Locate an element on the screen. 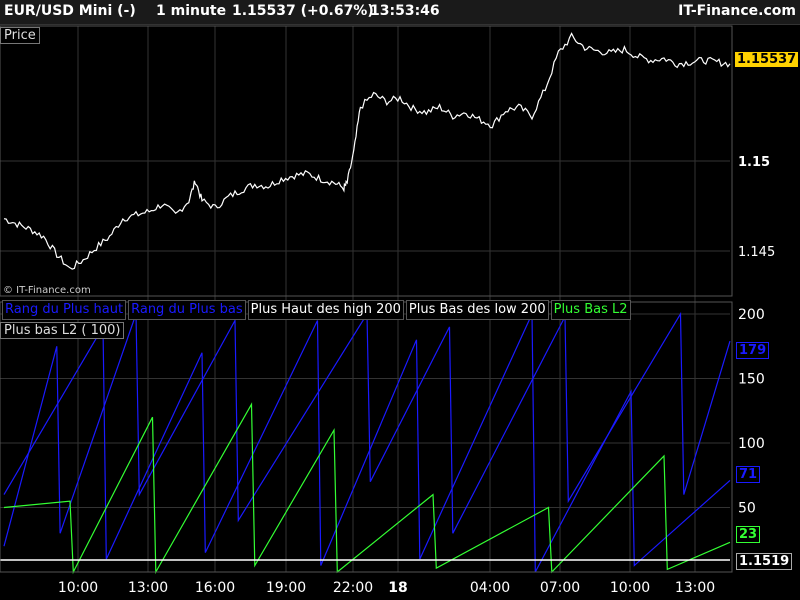  white-line-tag: 1.1519 is located at coordinates (764, 561).